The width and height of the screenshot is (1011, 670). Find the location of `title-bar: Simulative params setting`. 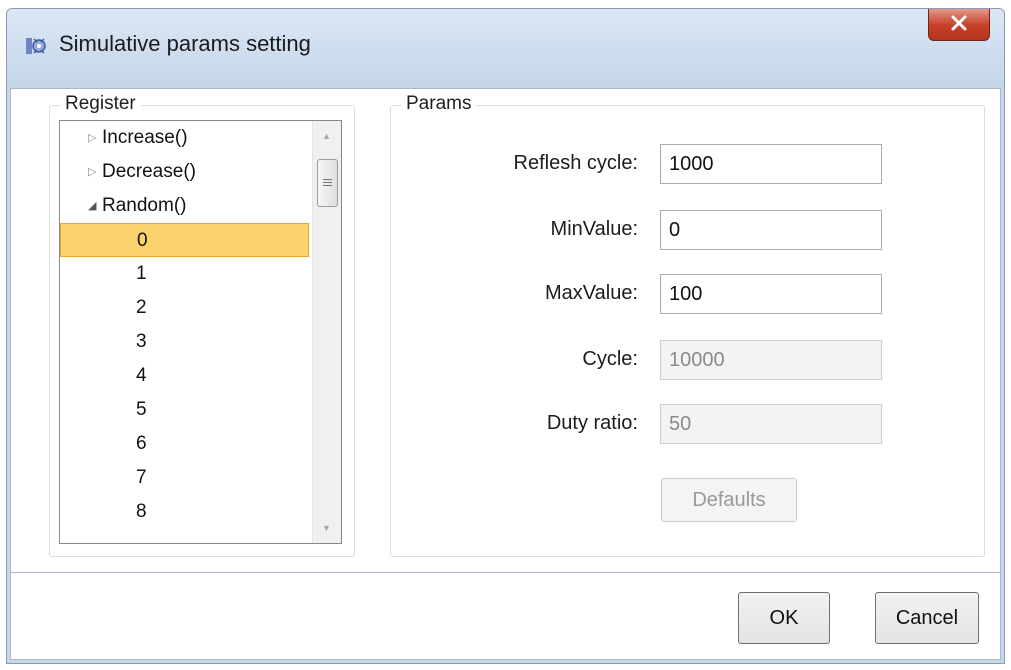

title-bar: Simulative params setting is located at coordinates (505, 48).